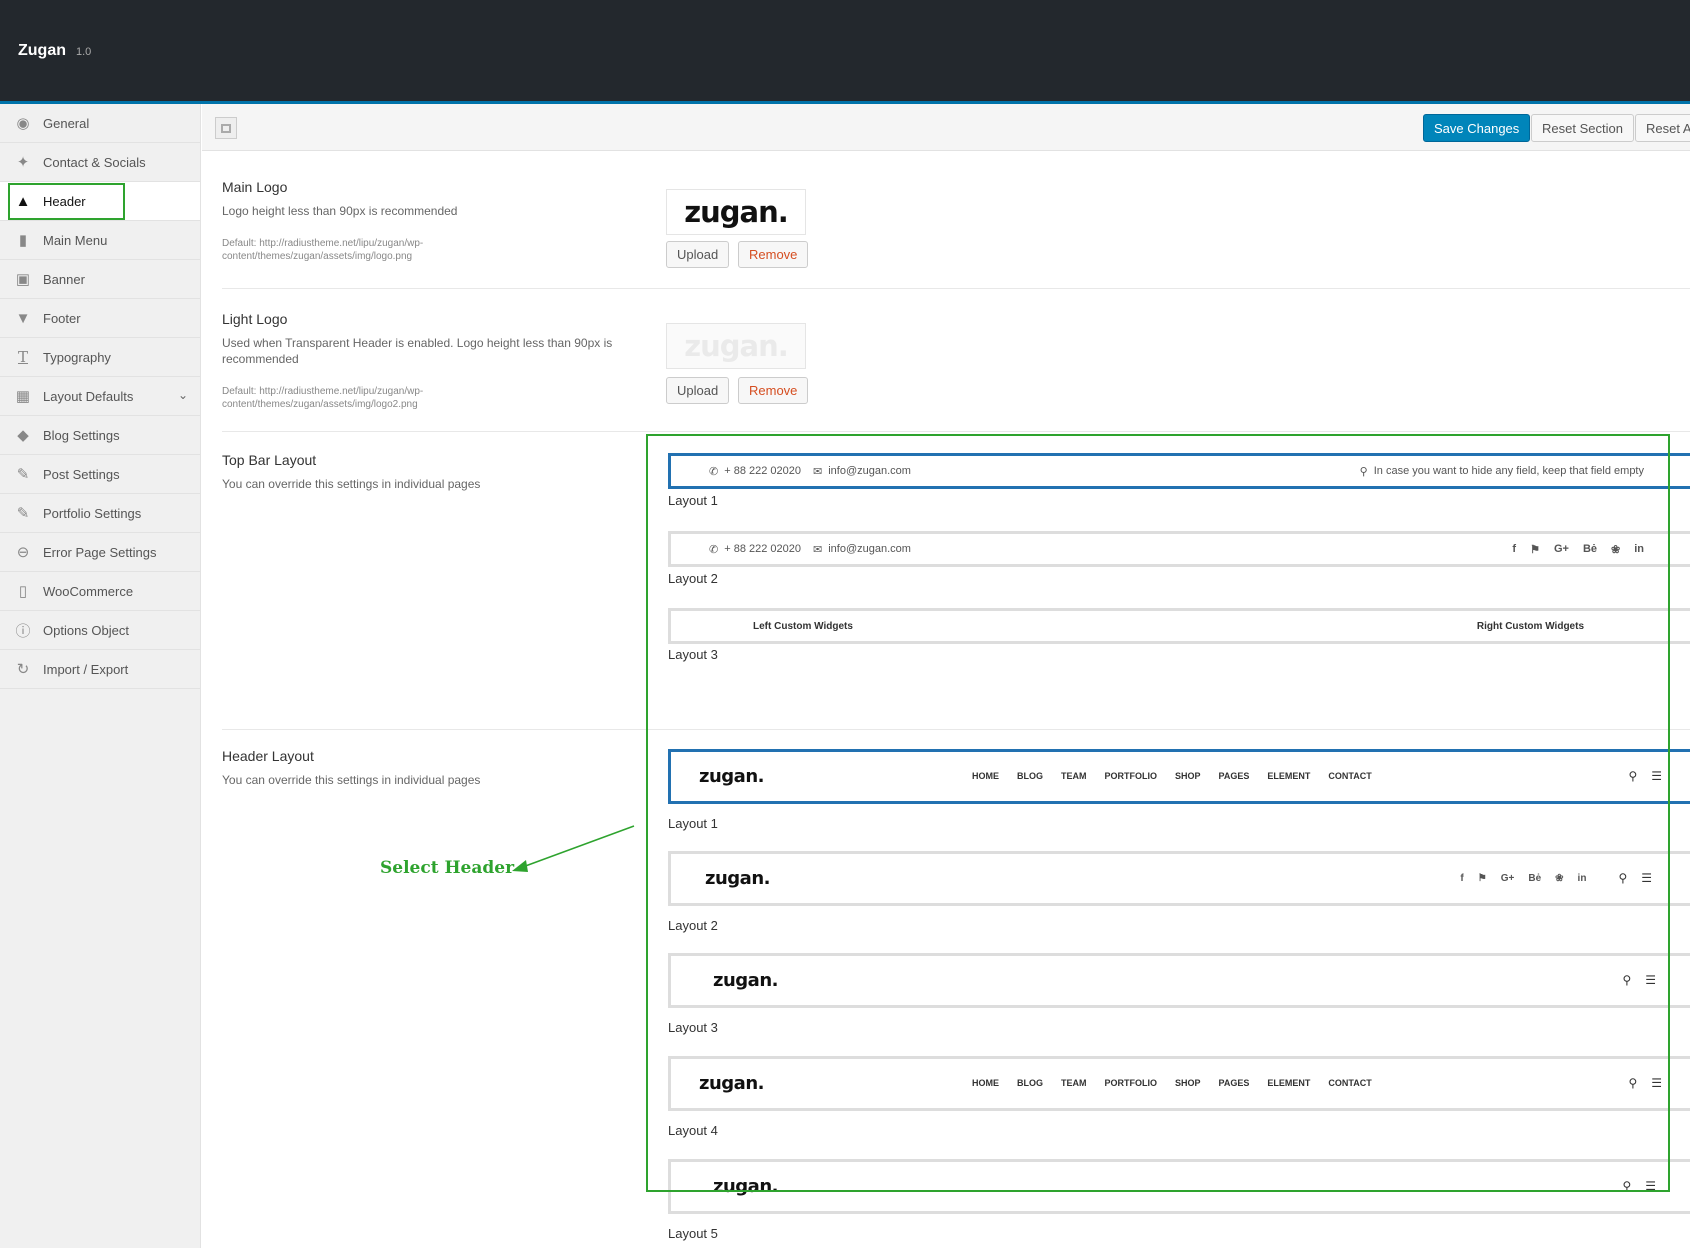 This screenshot has height=1248, width=1690. What do you see at coordinates (100, 396) in the screenshot?
I see `sidebar-item-layout-defaults: ▦ Layout Defaults ⌄` at bounding box center [100, 396].